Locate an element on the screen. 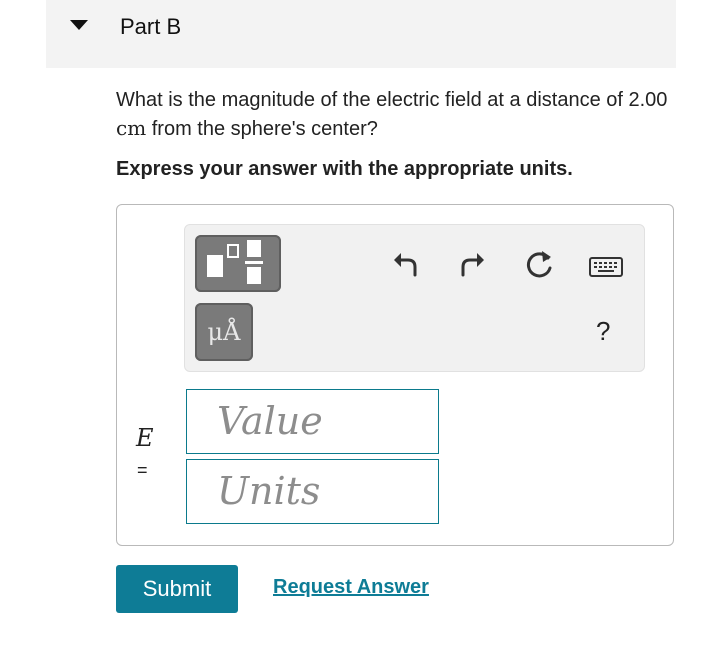  equals-sign: = is located at coordinates (142, 470).